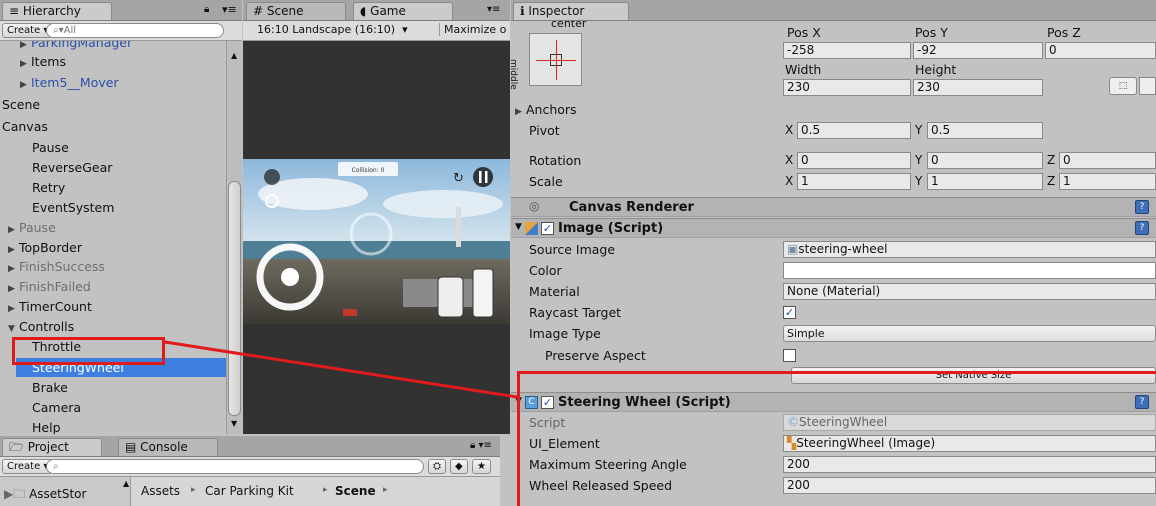 The height and width of the screenshot is (506, 1156). Describe the element at coordinates (25, 126) in the screenshot. I see `hierarchy-item-label: Canvas` at that location.